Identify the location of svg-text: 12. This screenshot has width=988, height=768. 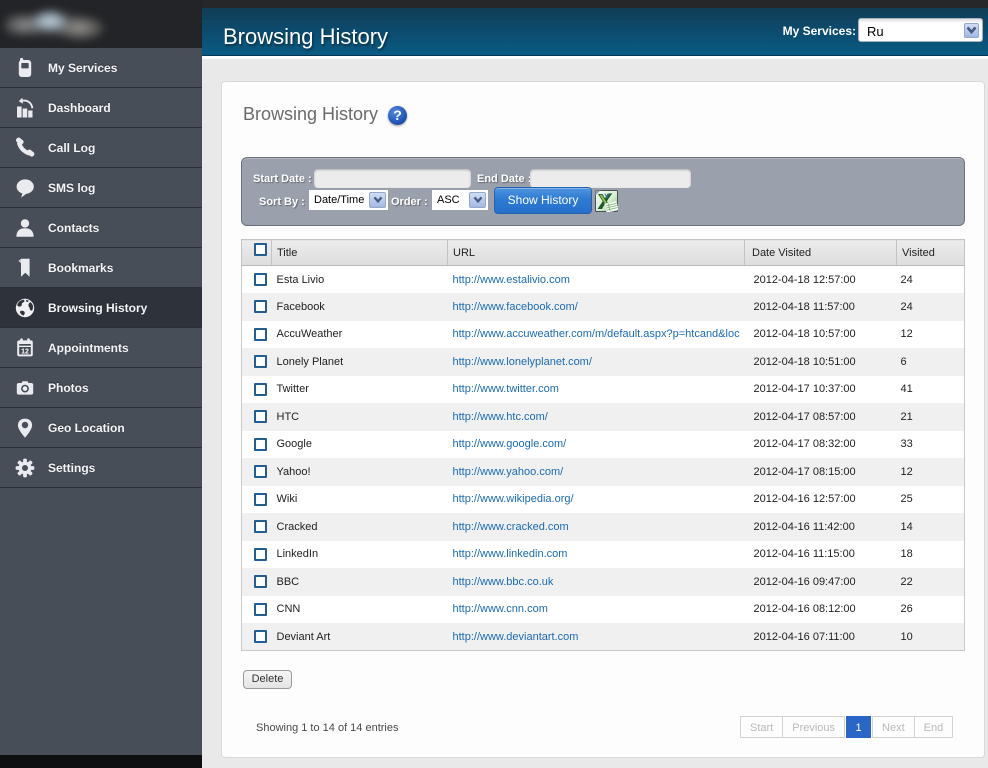
(25, 351).